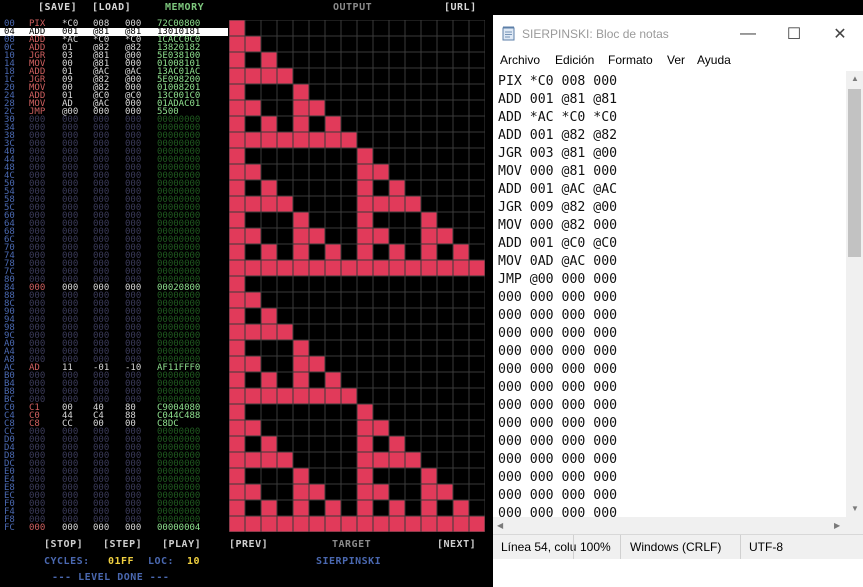 This screenshot has height=587, width=863. What do you see at coordinates (573, 547) in the screenshot?
I see `status-divider` at bounding box center [573, 547].